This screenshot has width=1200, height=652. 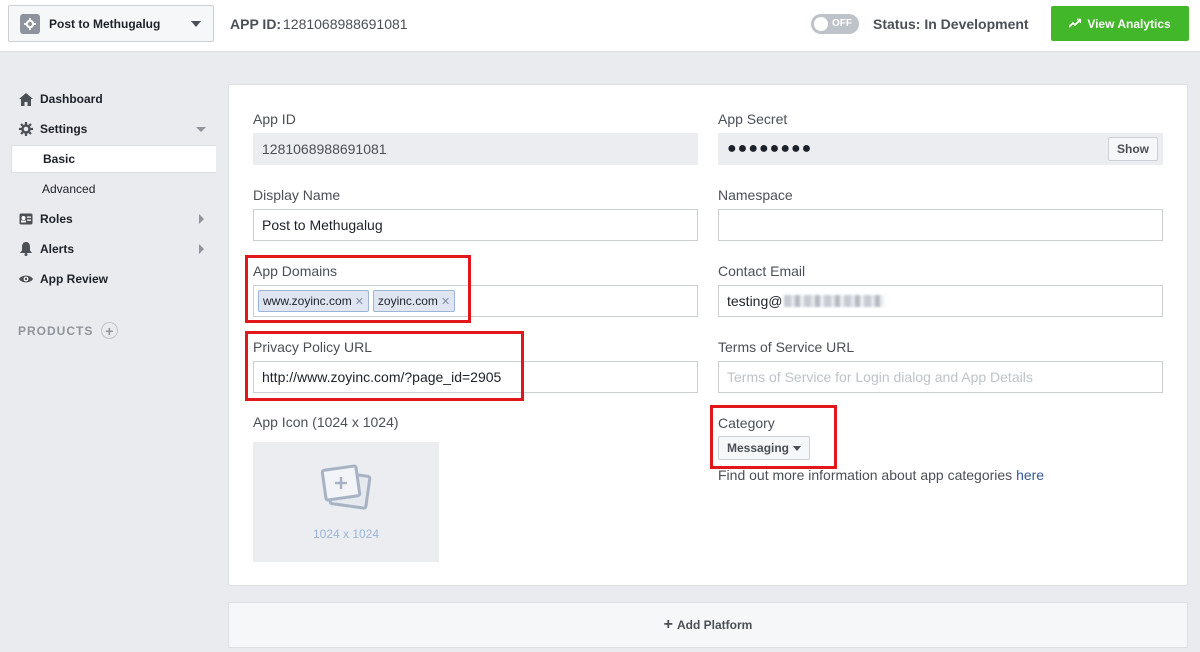 I want to click on products-section: PRODUCTS +, so click(x=68, y=330).